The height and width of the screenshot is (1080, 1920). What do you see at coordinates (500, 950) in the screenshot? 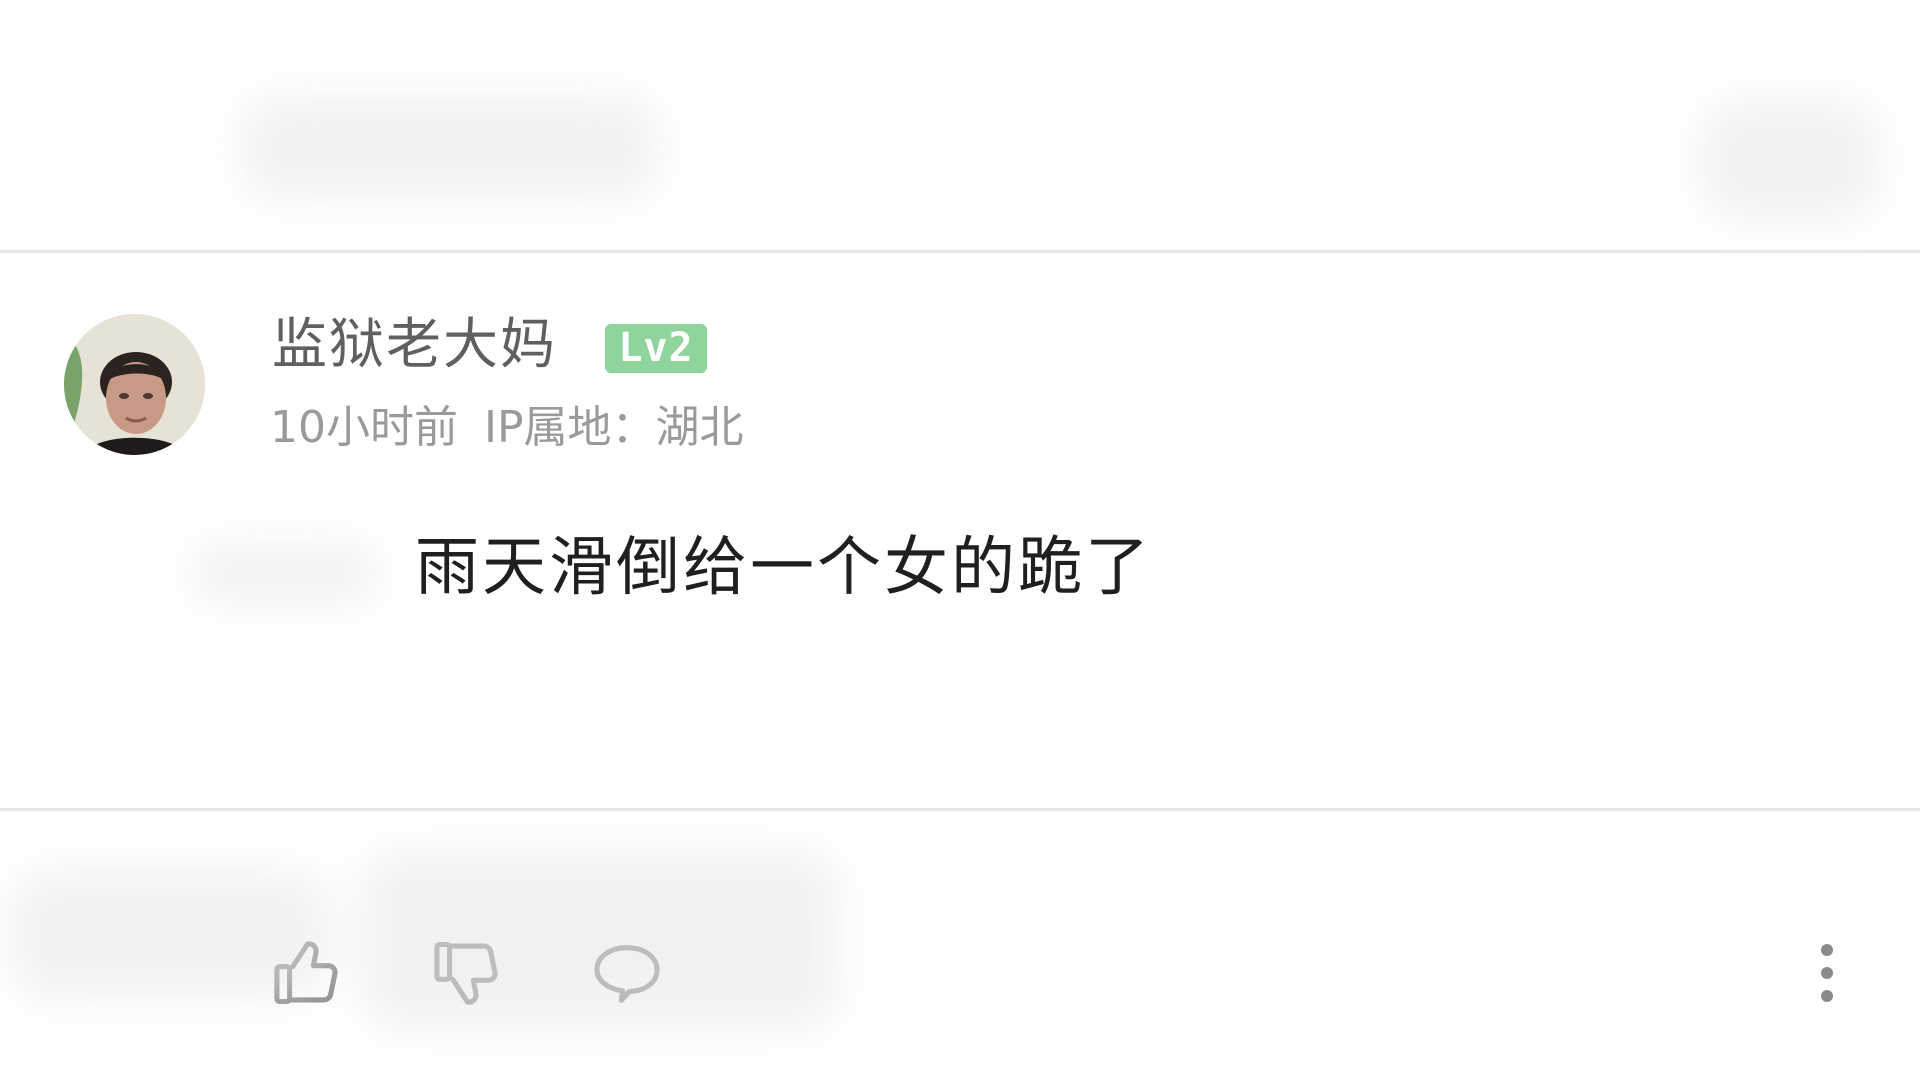
I see `blurred-next-comment` at bounding box center [500, 950].